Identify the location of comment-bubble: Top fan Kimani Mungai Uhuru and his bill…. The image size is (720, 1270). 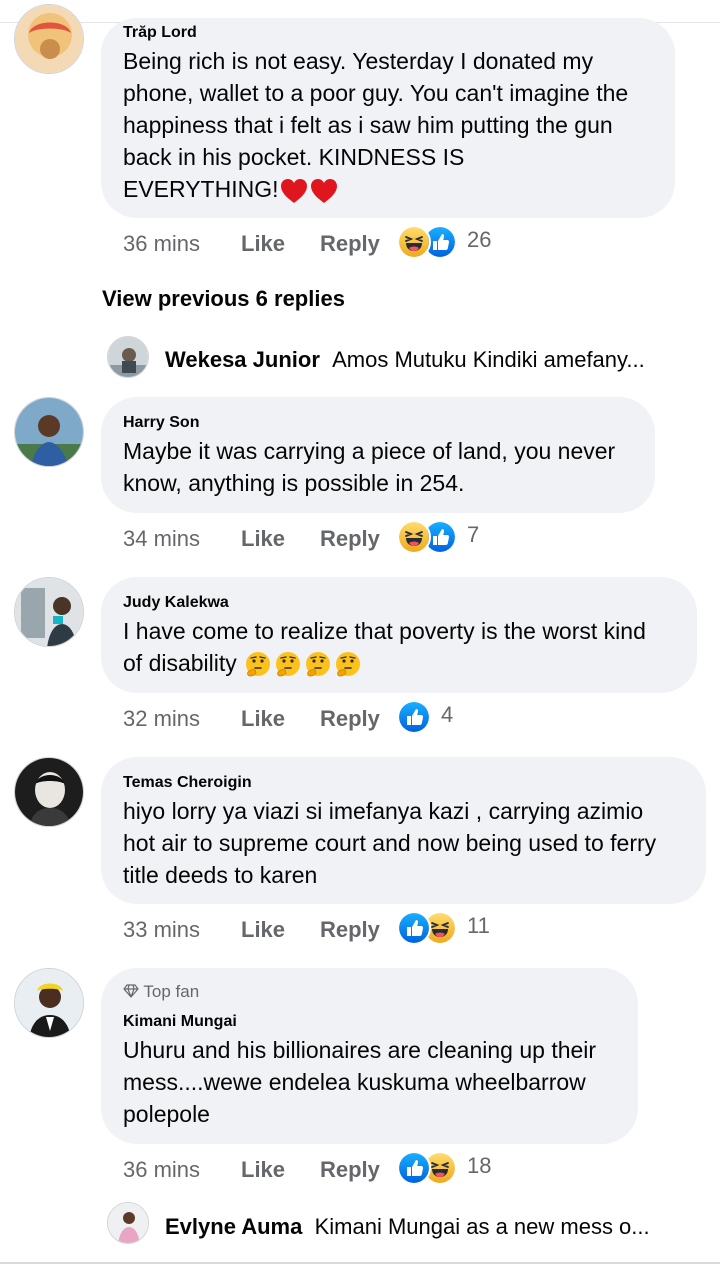
(369, 1056).